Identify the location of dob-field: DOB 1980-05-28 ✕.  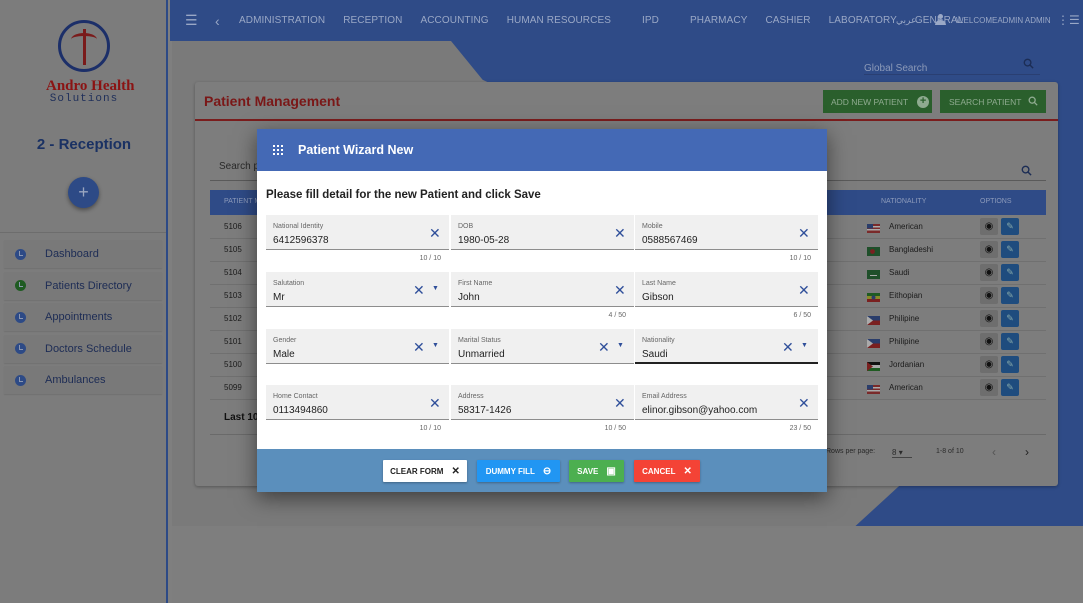
(542, 232).